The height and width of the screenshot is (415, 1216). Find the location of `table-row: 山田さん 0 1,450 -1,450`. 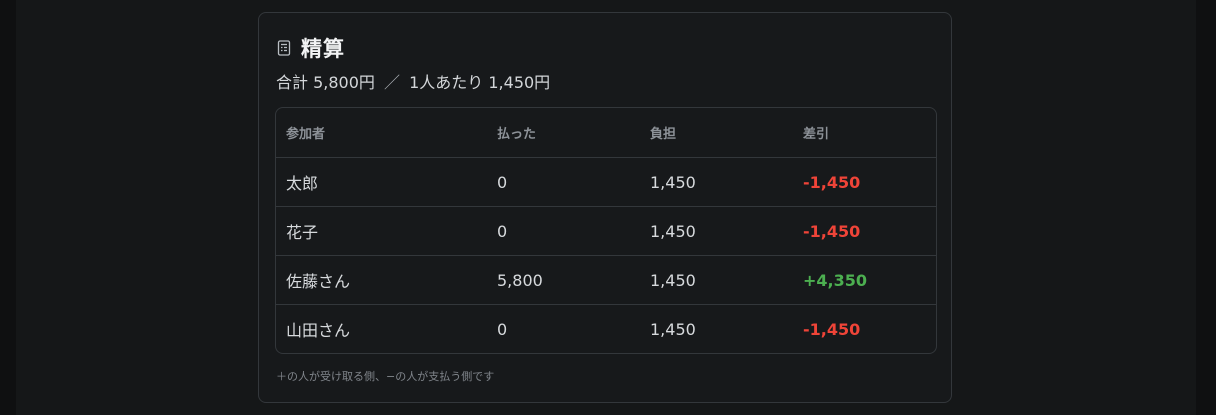

table-row: 山田さん 0 1,450 -1,450 is located at coordinates (606, 329).